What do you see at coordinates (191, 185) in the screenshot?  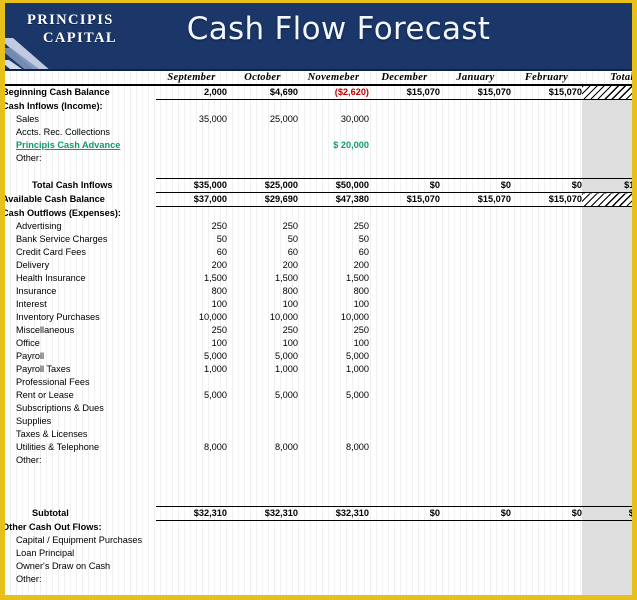 I see `cell-total-cash-inflows-september: $35,000` at bounding box center [191, 185].